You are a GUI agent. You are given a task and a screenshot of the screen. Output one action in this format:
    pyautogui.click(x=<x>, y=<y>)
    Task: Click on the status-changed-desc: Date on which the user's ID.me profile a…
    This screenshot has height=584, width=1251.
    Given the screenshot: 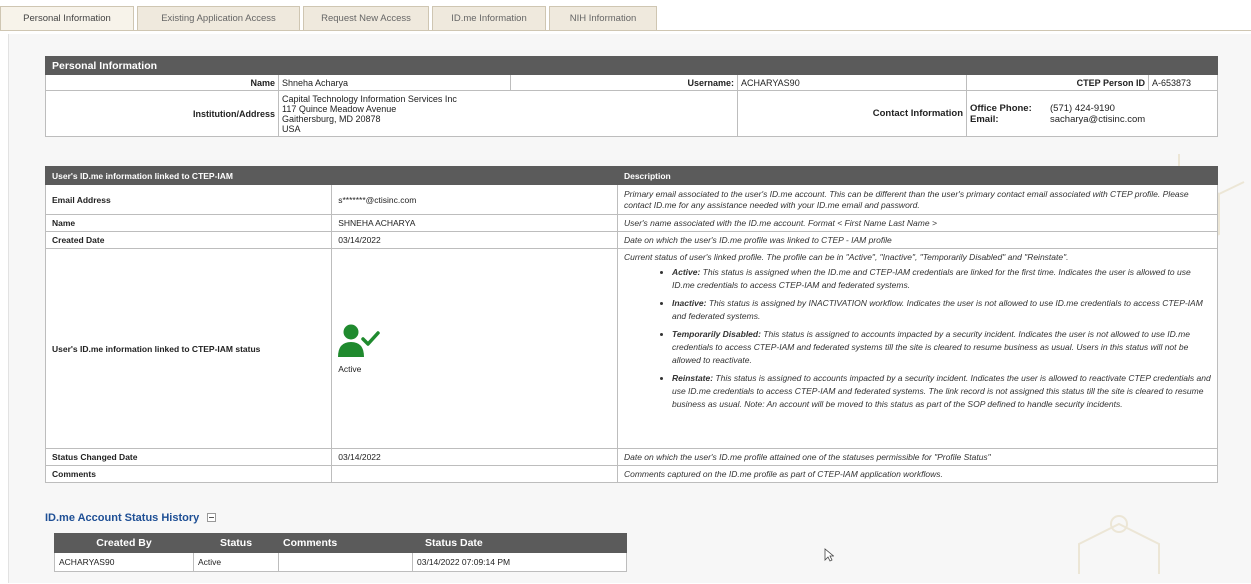 What is the action you would take?
    pyautogui.click(x=917, y=457)
    